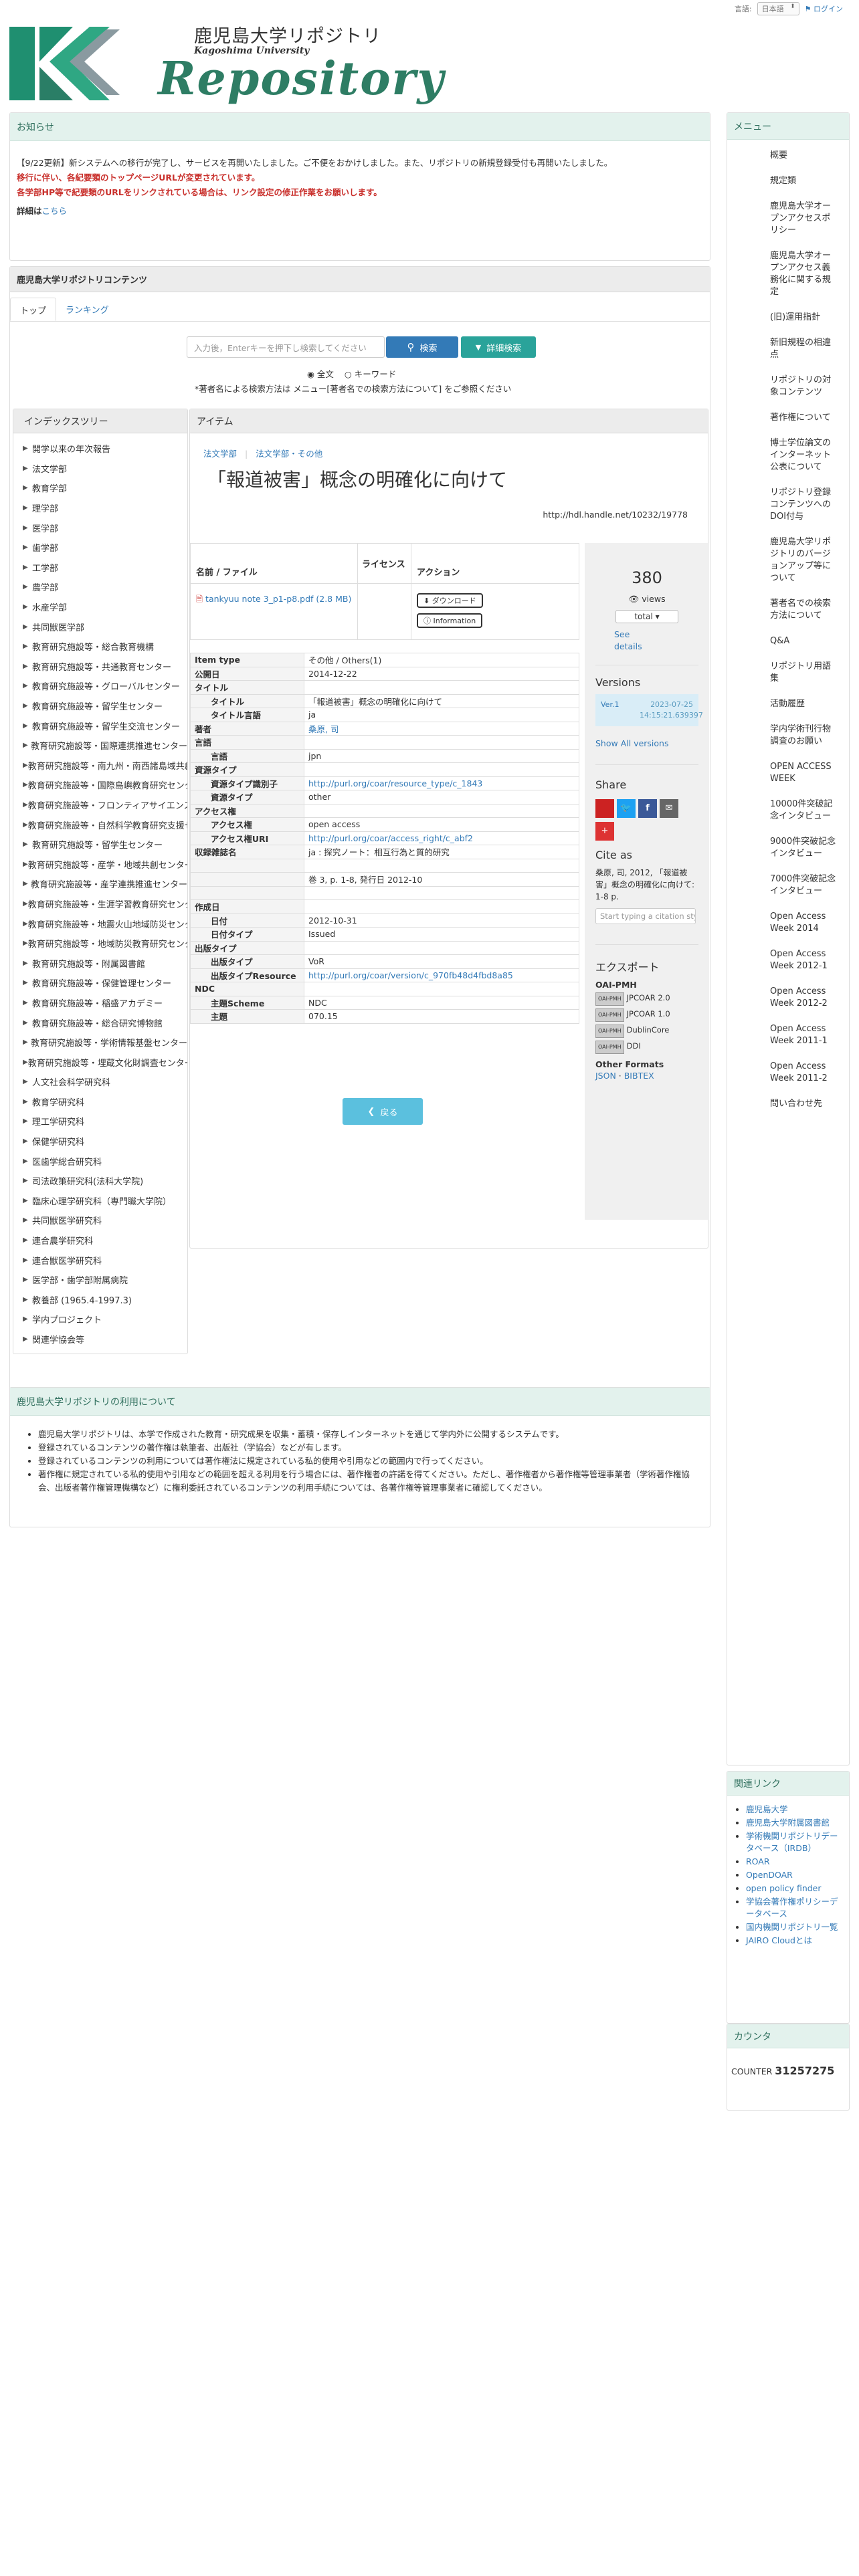 This screenshot has width=859, height=2576. Describe the element at coordinates (767, 1809) in the screenshot. I see `related-link: 鹿児島大学` at that location.